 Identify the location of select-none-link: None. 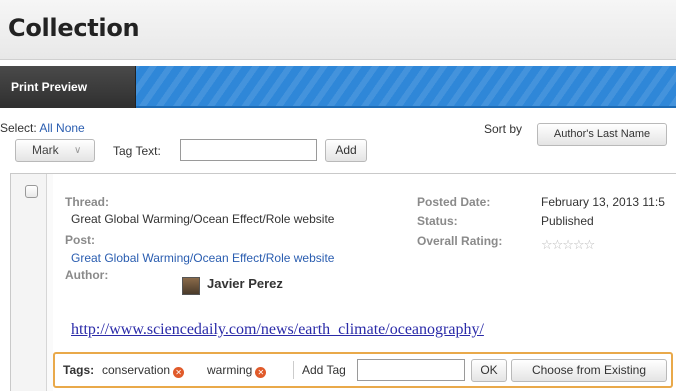
(70, 128).